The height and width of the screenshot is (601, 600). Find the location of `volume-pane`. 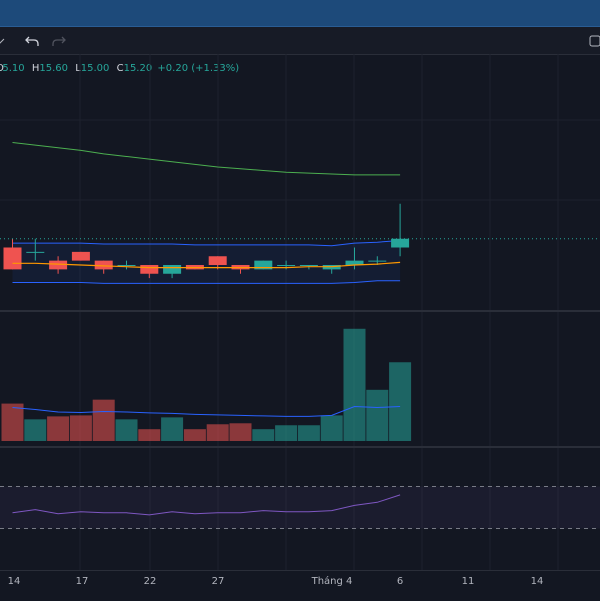

volume-pane is located at coordinates (206, 384).